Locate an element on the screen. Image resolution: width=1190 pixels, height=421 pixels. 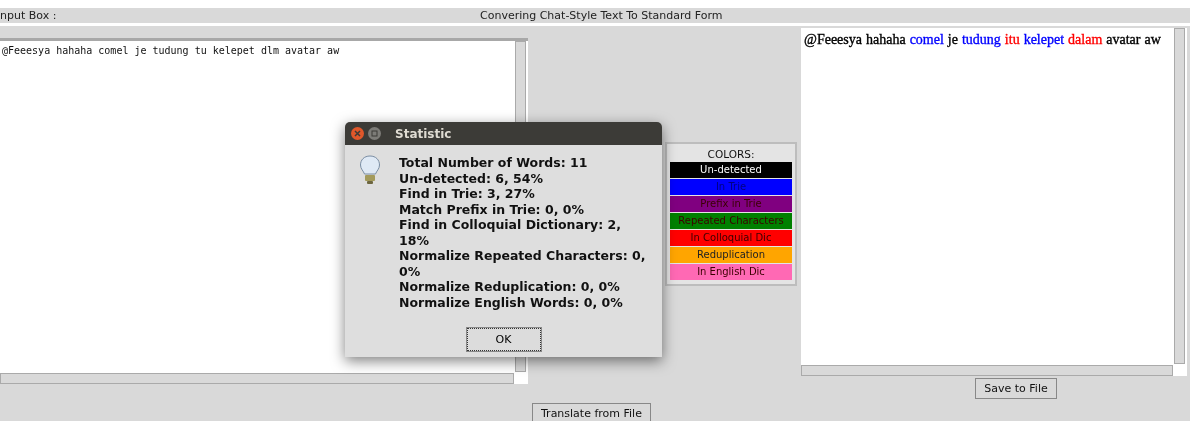
output-word: hahaha is located at coordinates (886, 40).